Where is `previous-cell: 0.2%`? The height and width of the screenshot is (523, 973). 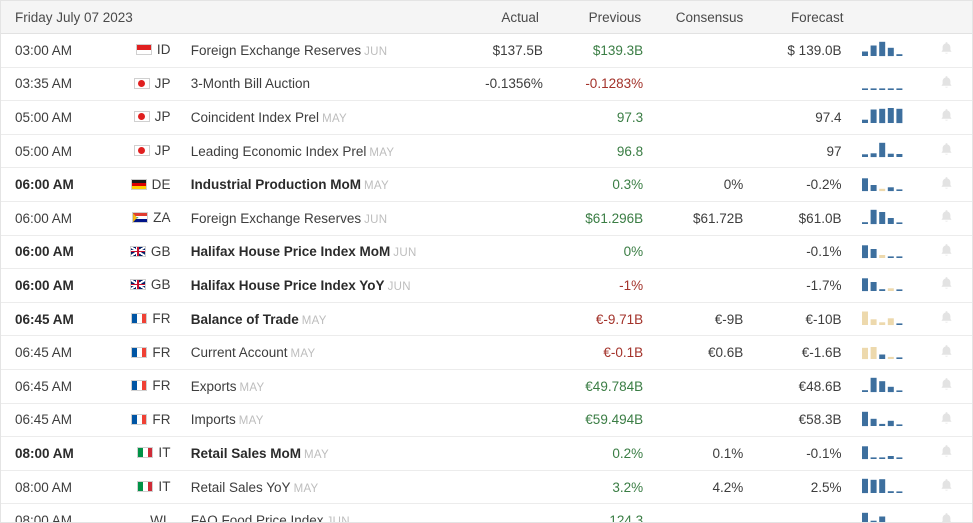
previous-cell: 0.2% is located at coordinates (604, 453).